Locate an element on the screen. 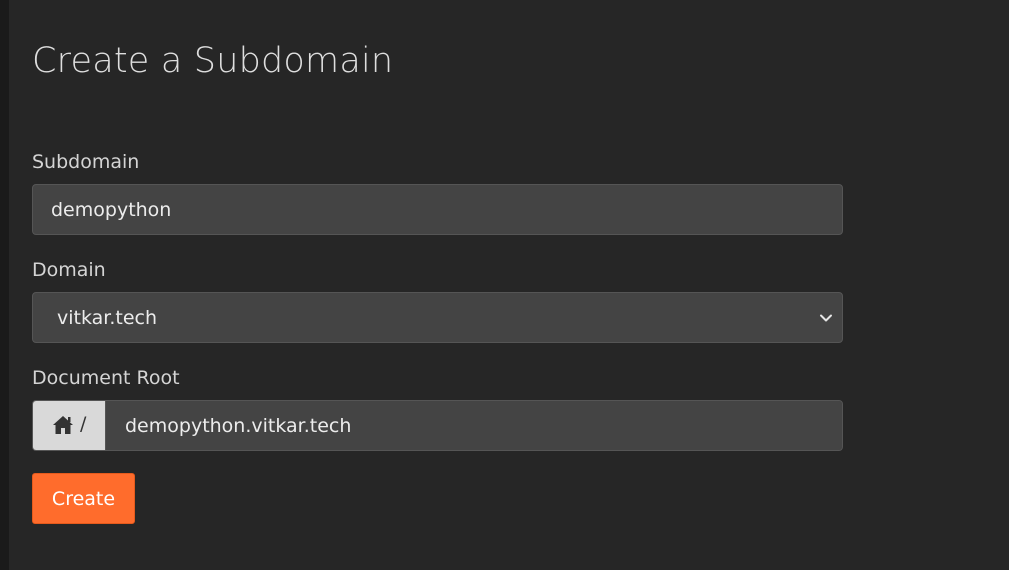  document-root-label: Document Root is located at coordinates (106, 378).